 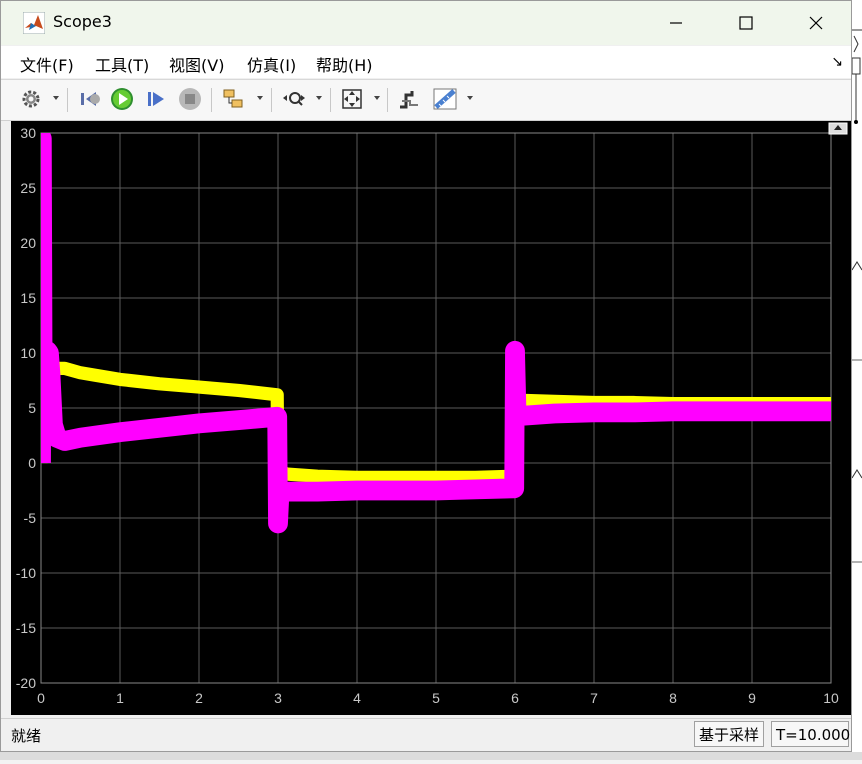 What do you see at coordinates (28, 298) in the screenshot?
I see `y-tick-label: 15` at bounding box center [28, 298].